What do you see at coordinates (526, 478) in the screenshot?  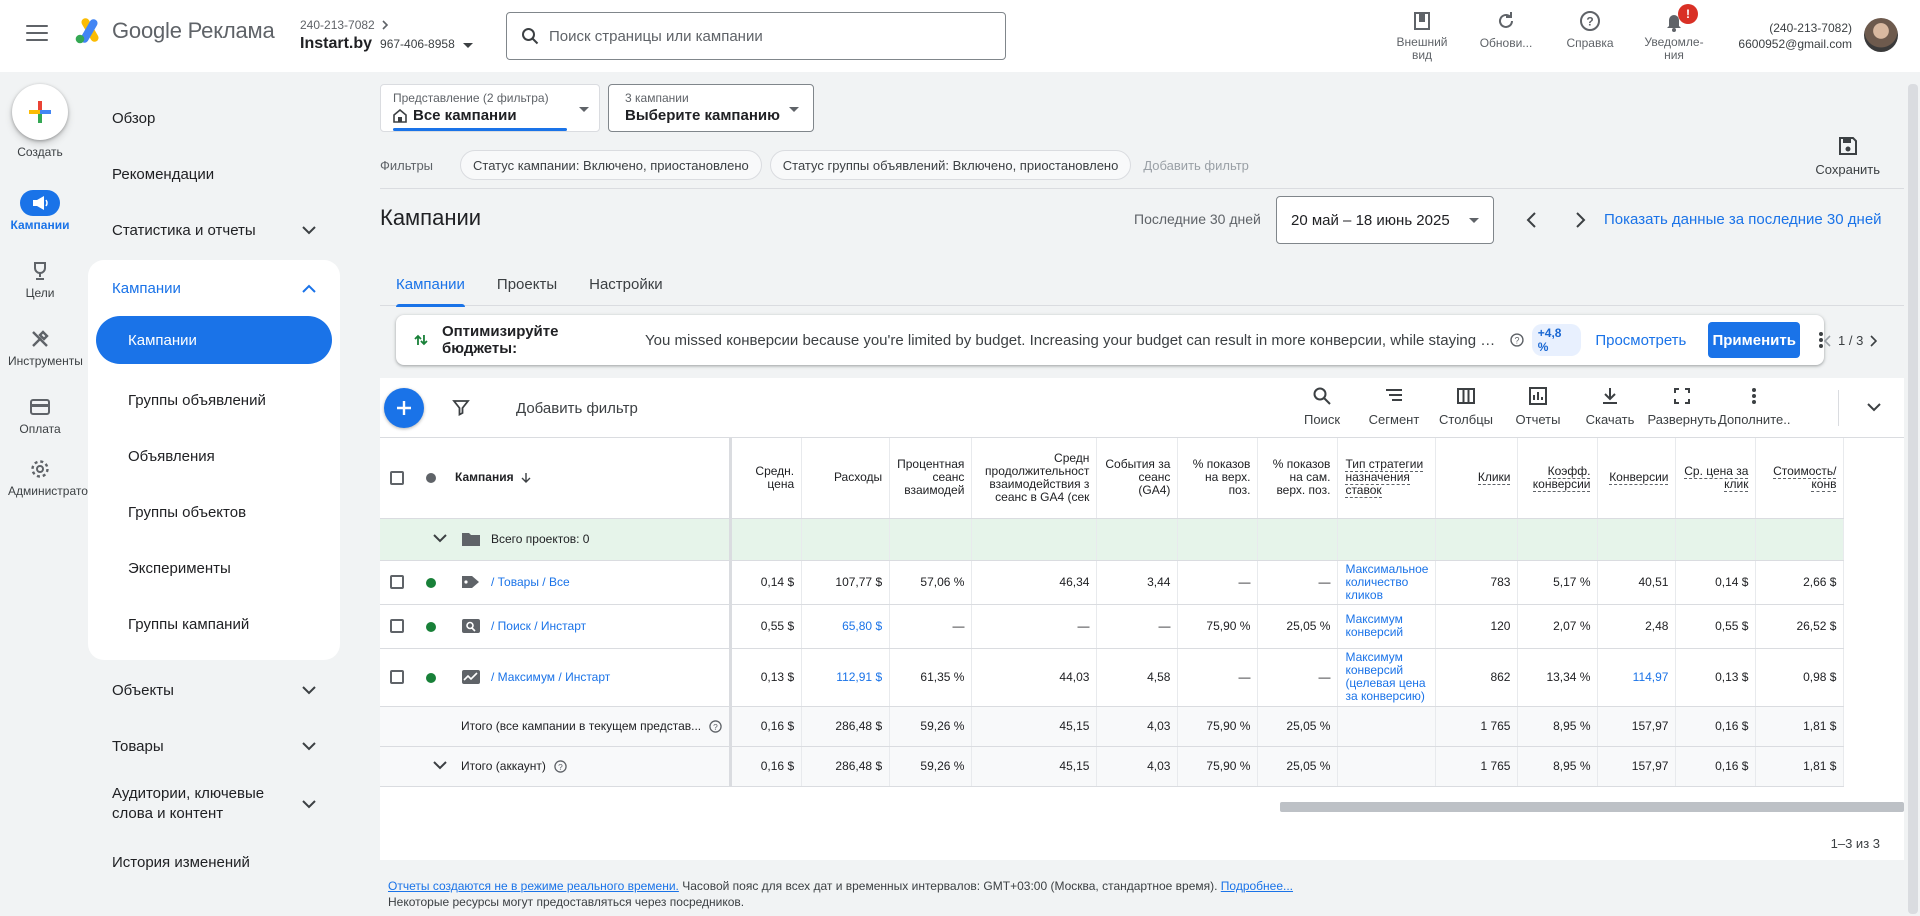 I see `sort-down-icon` at bounding box center [526, 478].